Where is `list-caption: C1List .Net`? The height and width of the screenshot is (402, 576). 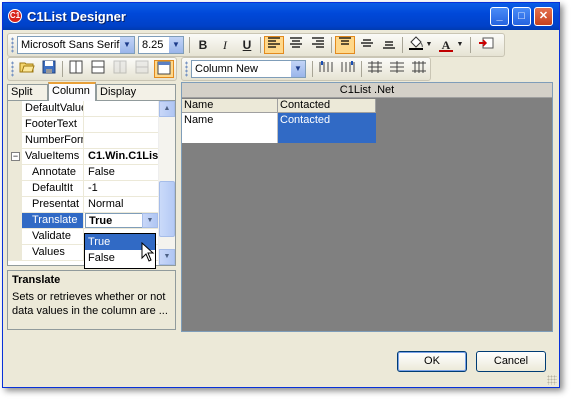 list-caption: C1List .Net is located at coordinates (367, 90).